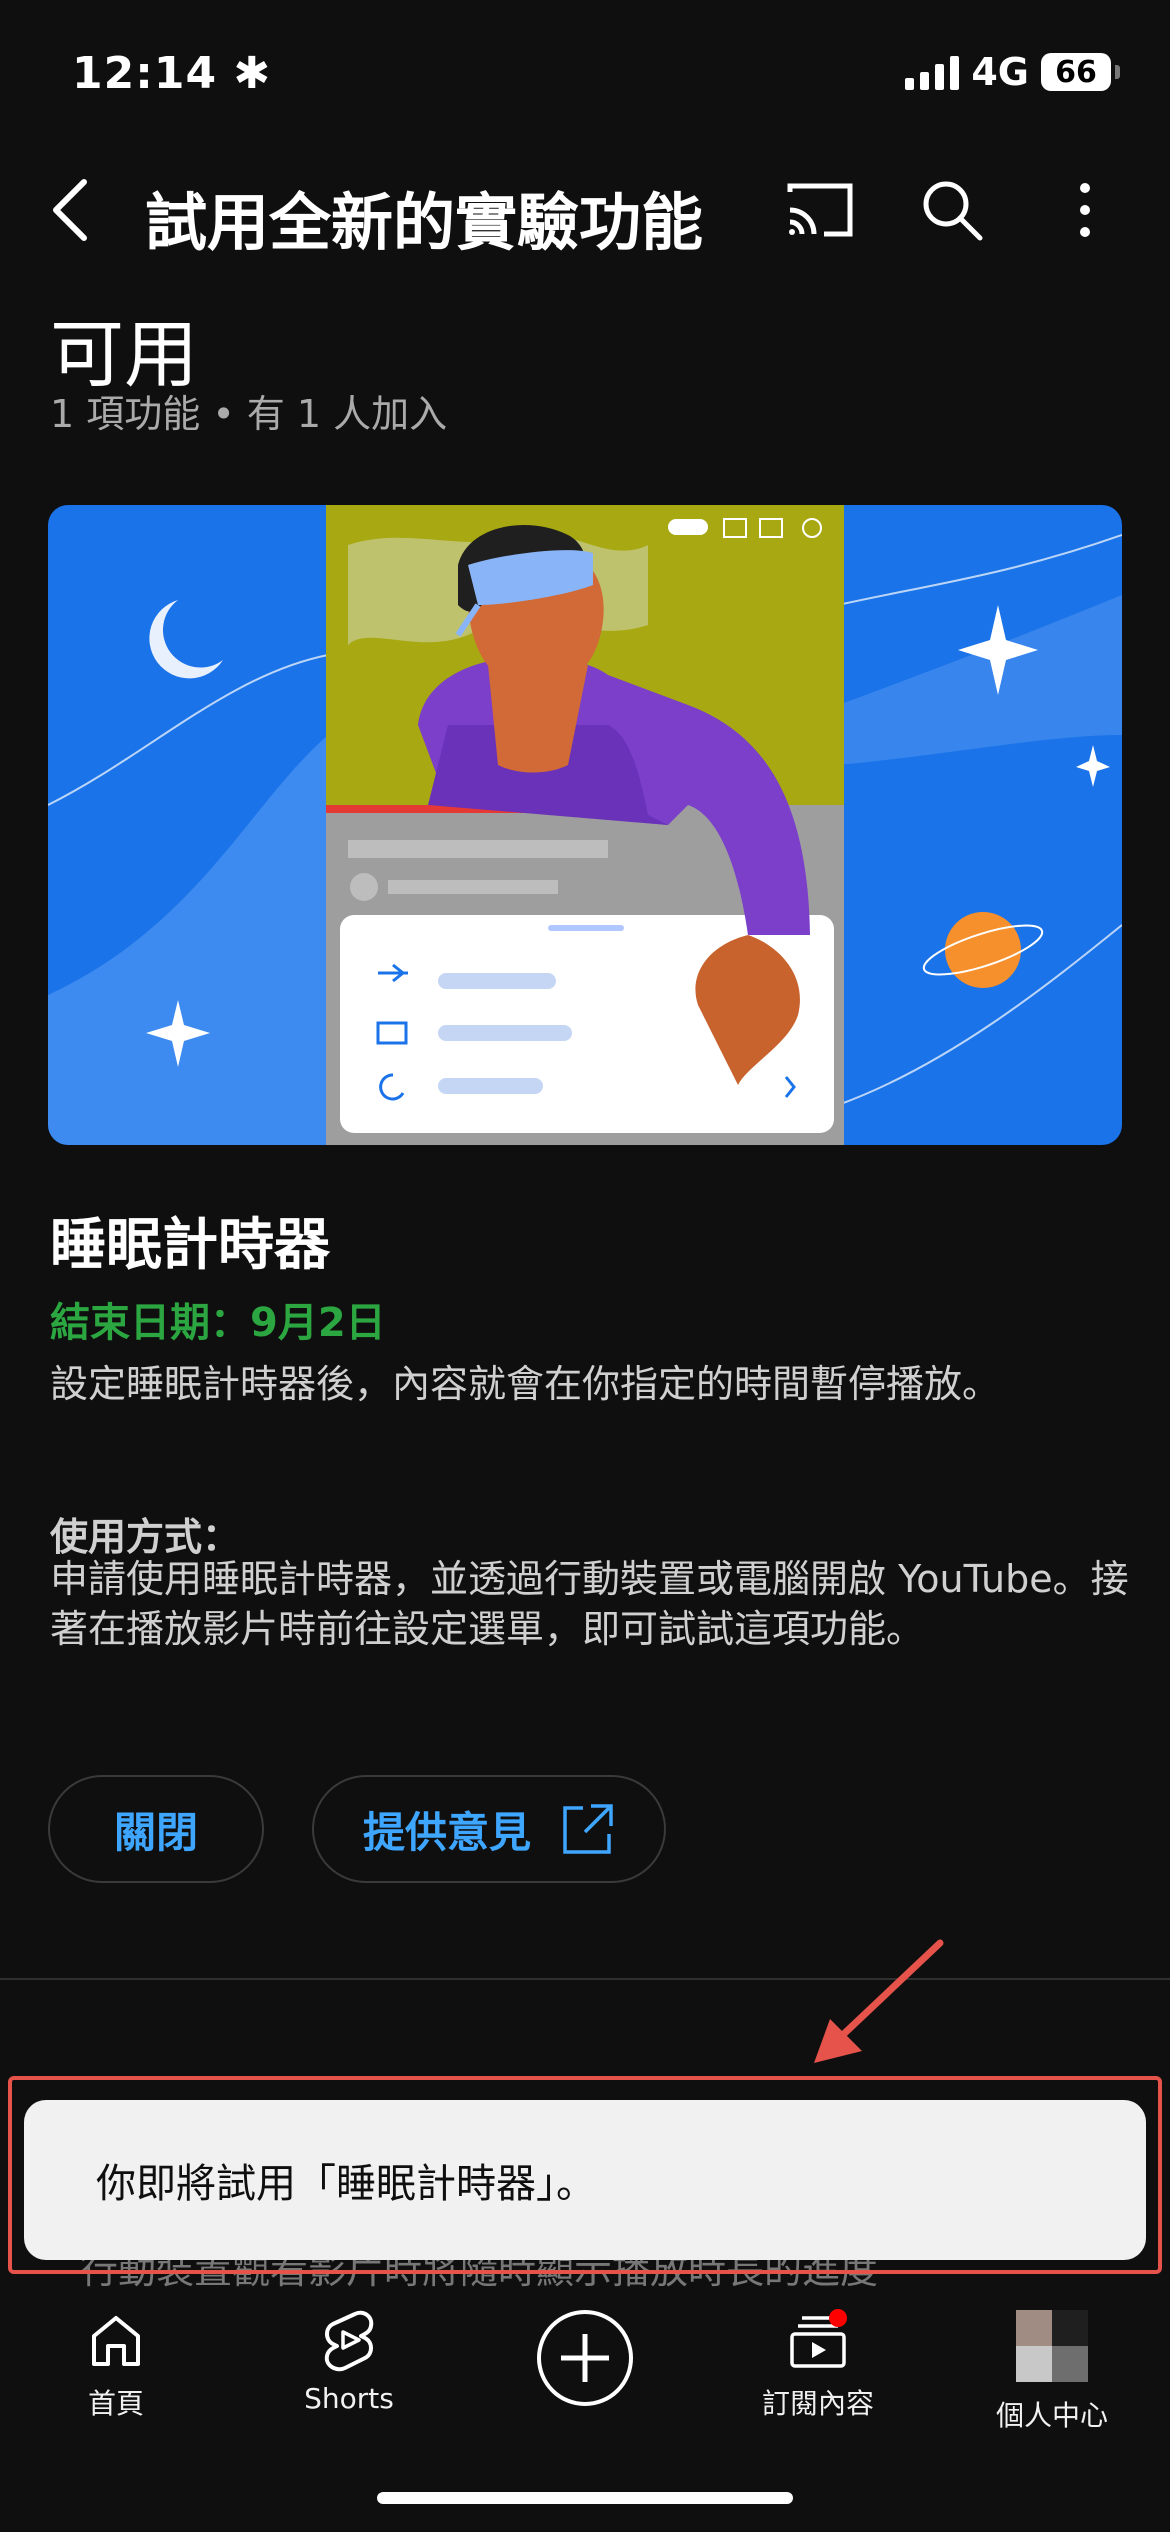  Describe the element at coordinates (249, 414) in the screenshot. I see `section-subtitle: 1 項功能 • 有 1 人加入` at that location.